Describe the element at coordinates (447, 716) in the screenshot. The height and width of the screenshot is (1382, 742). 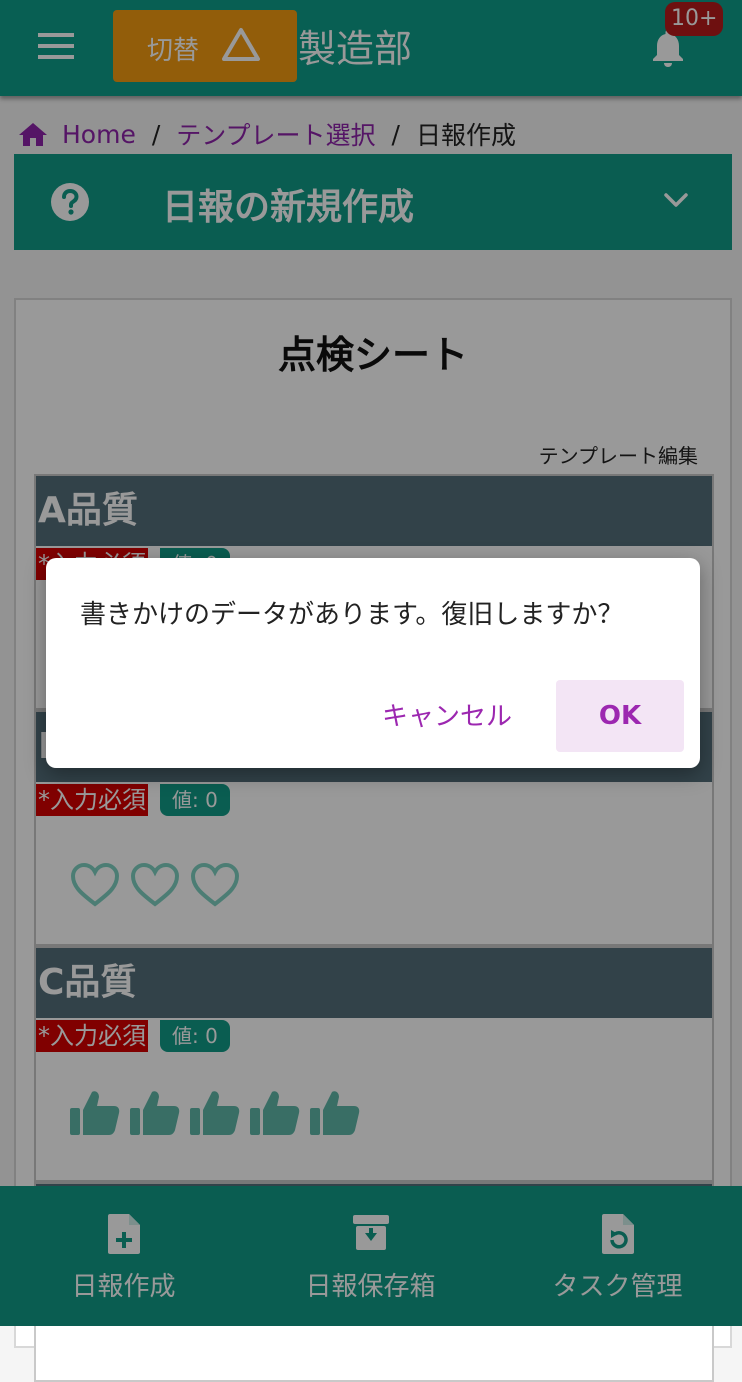
I see `cancel-button: キャンセル` at that location.